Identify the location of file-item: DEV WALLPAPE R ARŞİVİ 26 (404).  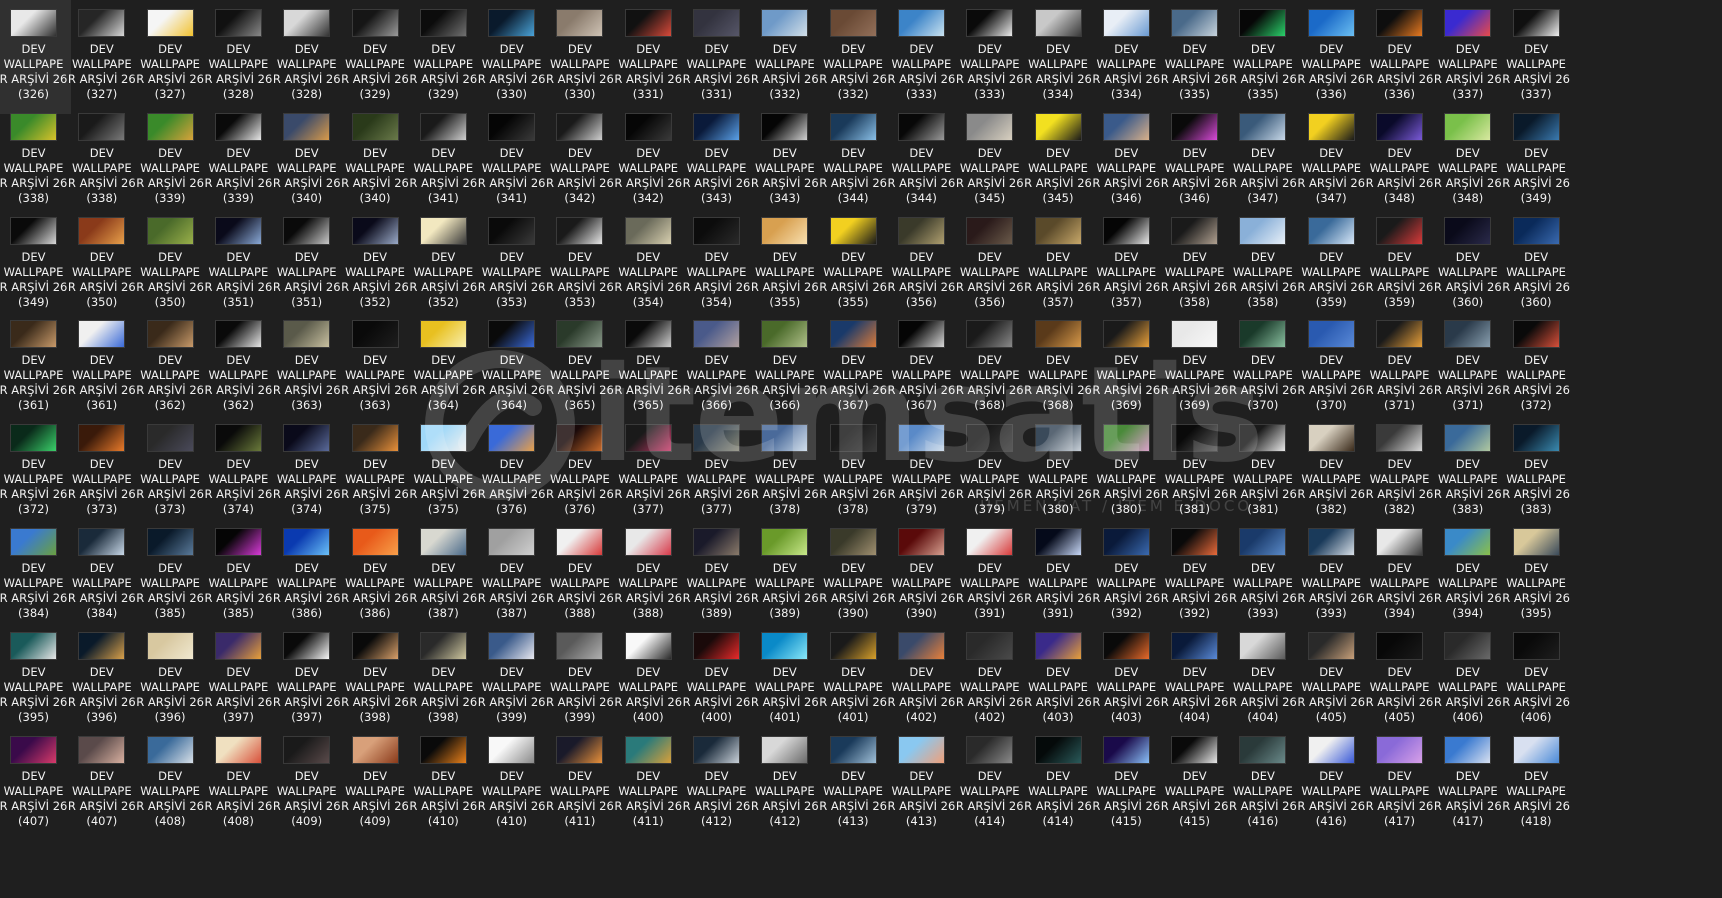
(1262, 680).